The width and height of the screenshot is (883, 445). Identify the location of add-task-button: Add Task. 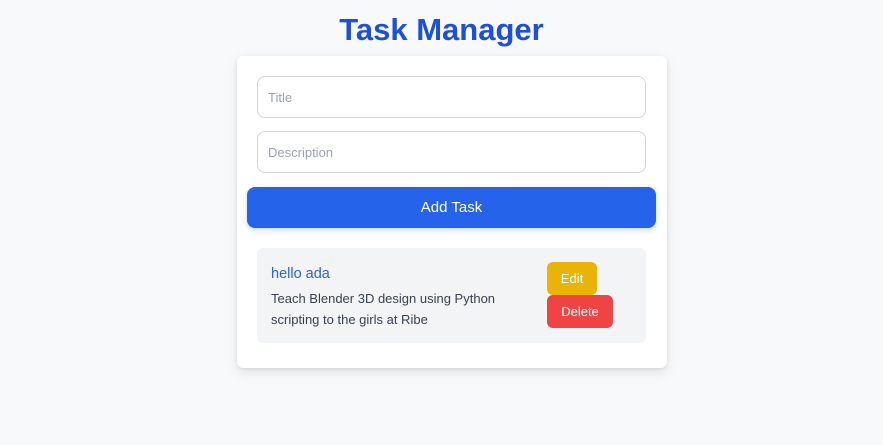
(451, 207).